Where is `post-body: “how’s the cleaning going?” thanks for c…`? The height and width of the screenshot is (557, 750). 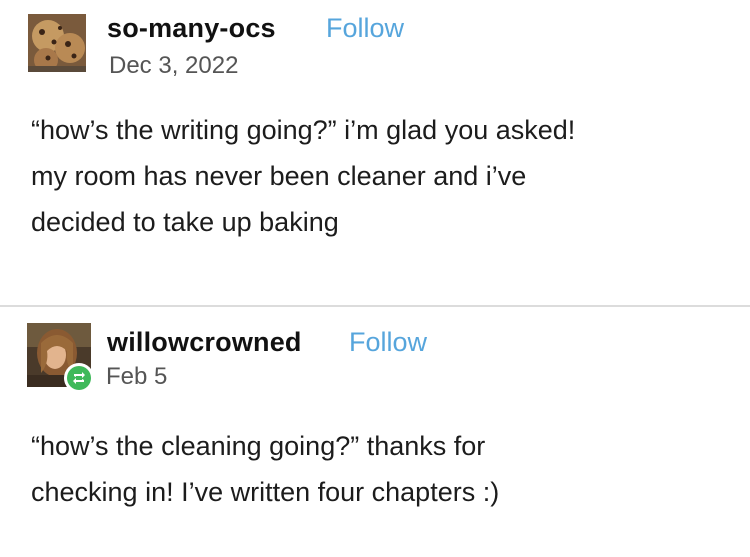 post-body: “how’s the cleaning going?” thanks for c… is located at coordinates (265, 469).